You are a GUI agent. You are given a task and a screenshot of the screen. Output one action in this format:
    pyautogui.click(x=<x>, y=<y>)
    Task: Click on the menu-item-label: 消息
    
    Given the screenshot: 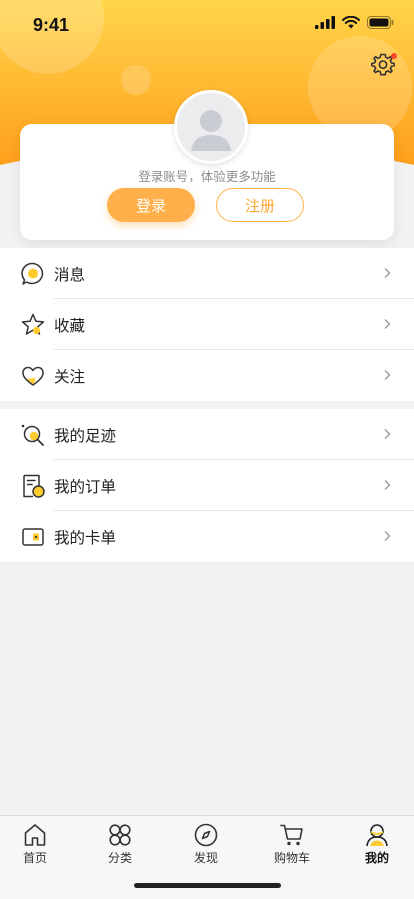 What is the action you would take?
    pyautogui.click(x=70, y=274)
    